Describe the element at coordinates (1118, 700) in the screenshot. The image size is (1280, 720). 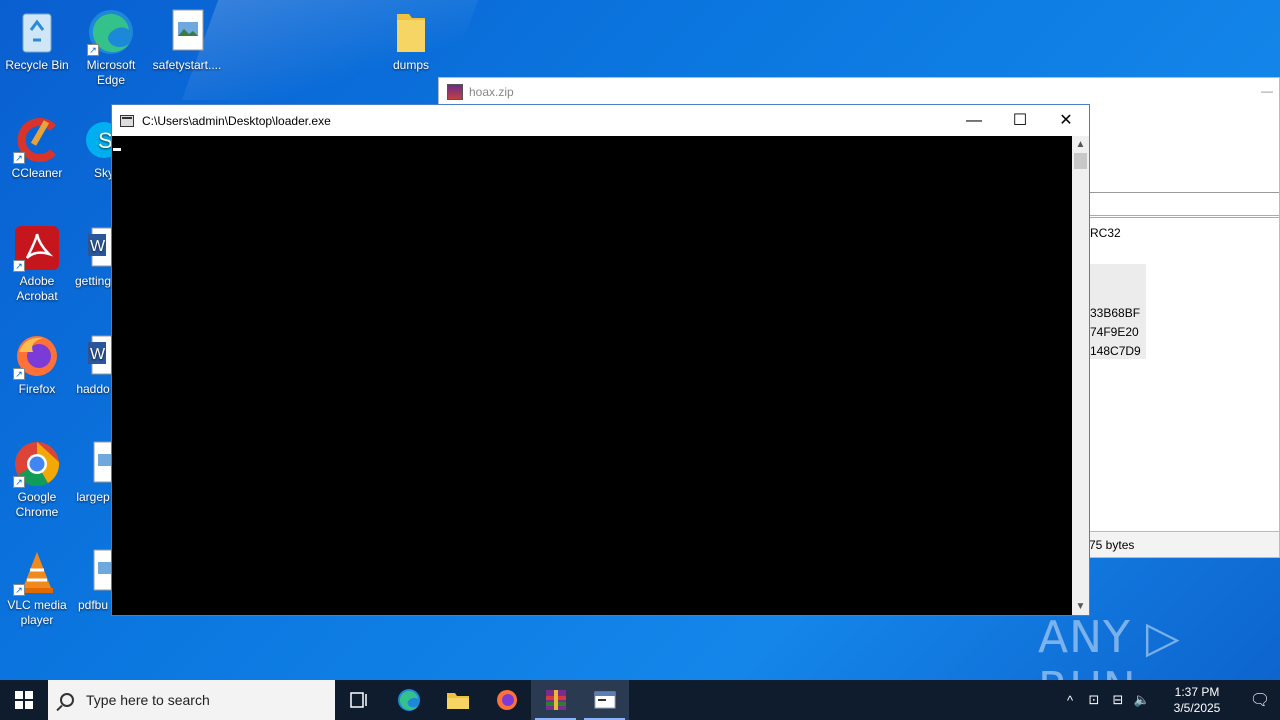
I see `network-icon: ⊟` at that location.